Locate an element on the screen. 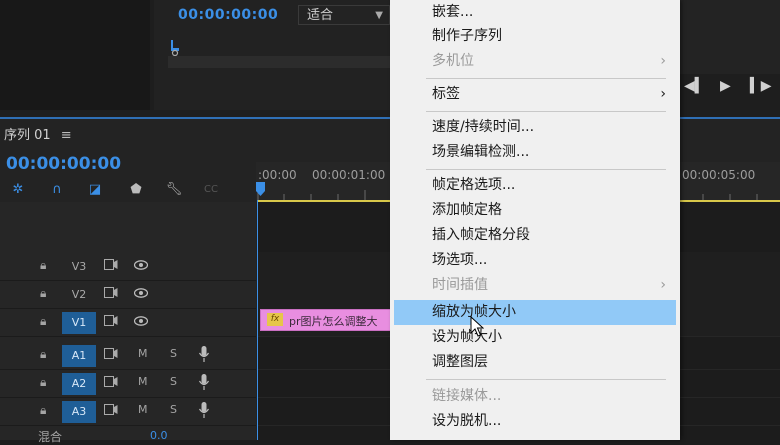 The image size is (780, 445). timeline-clip: fx pr图片怎么调整大 is located at coordinates (326, 320).